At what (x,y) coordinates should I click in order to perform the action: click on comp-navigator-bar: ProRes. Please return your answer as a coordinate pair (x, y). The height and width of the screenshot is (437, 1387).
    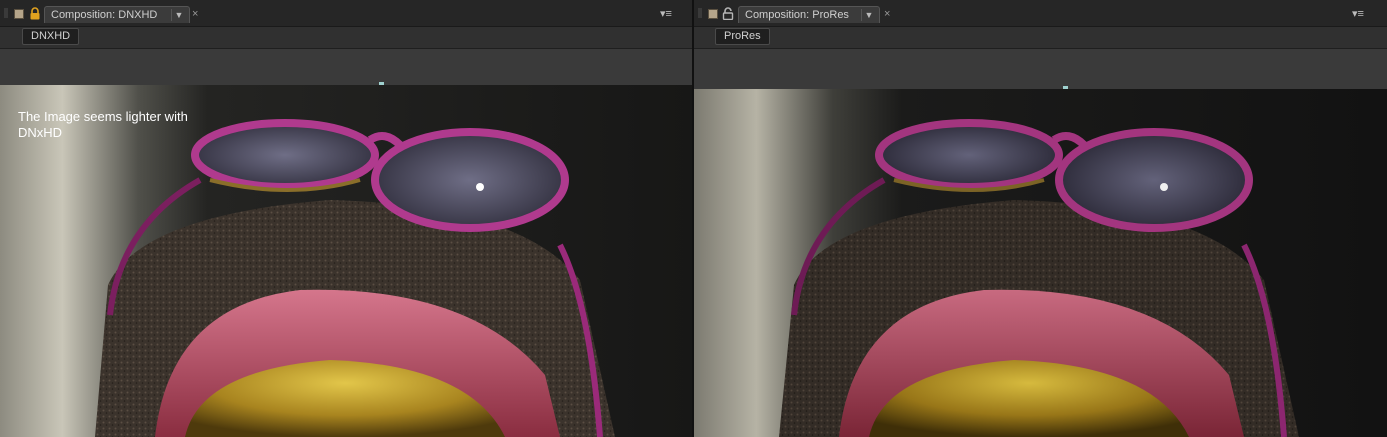
    Looking at the image, I should click on (1040, 38).